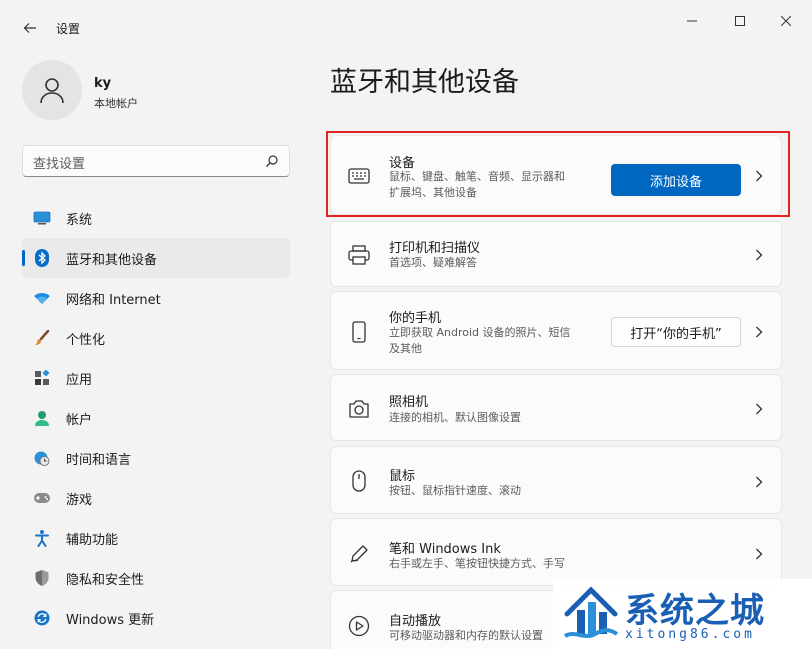  Describe the element at coordinates (433, 262) in the screenshot. I see `card-desc-line1: 首选项、疑难解答` at that location.